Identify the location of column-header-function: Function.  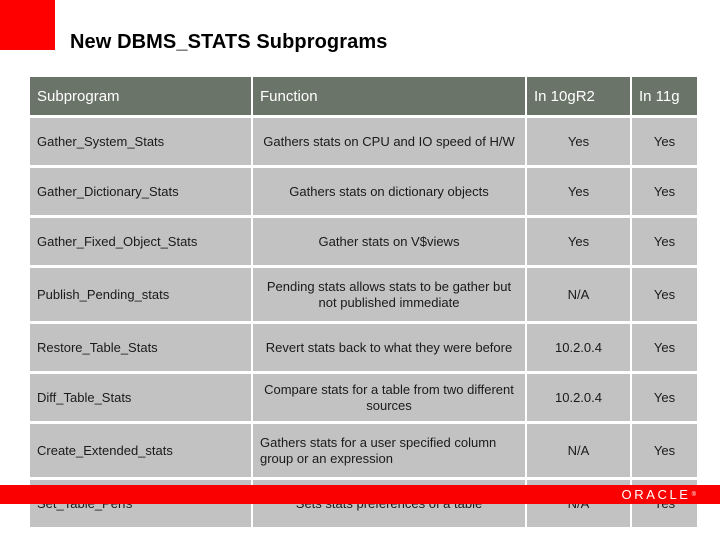
(389, 96).